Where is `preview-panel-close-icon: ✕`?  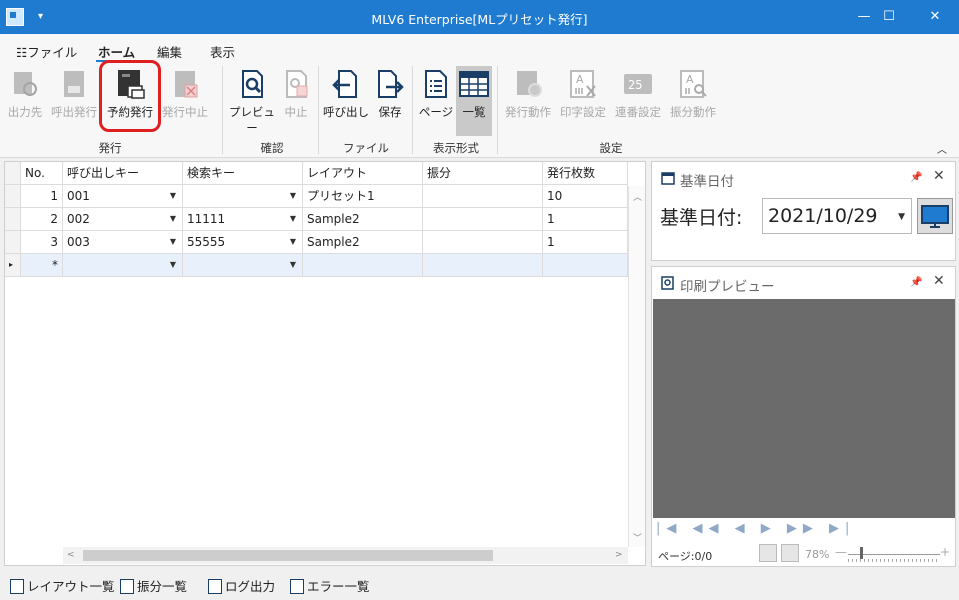
preview-panel-close-icon: ✕ is located at coordinates (939, 281).